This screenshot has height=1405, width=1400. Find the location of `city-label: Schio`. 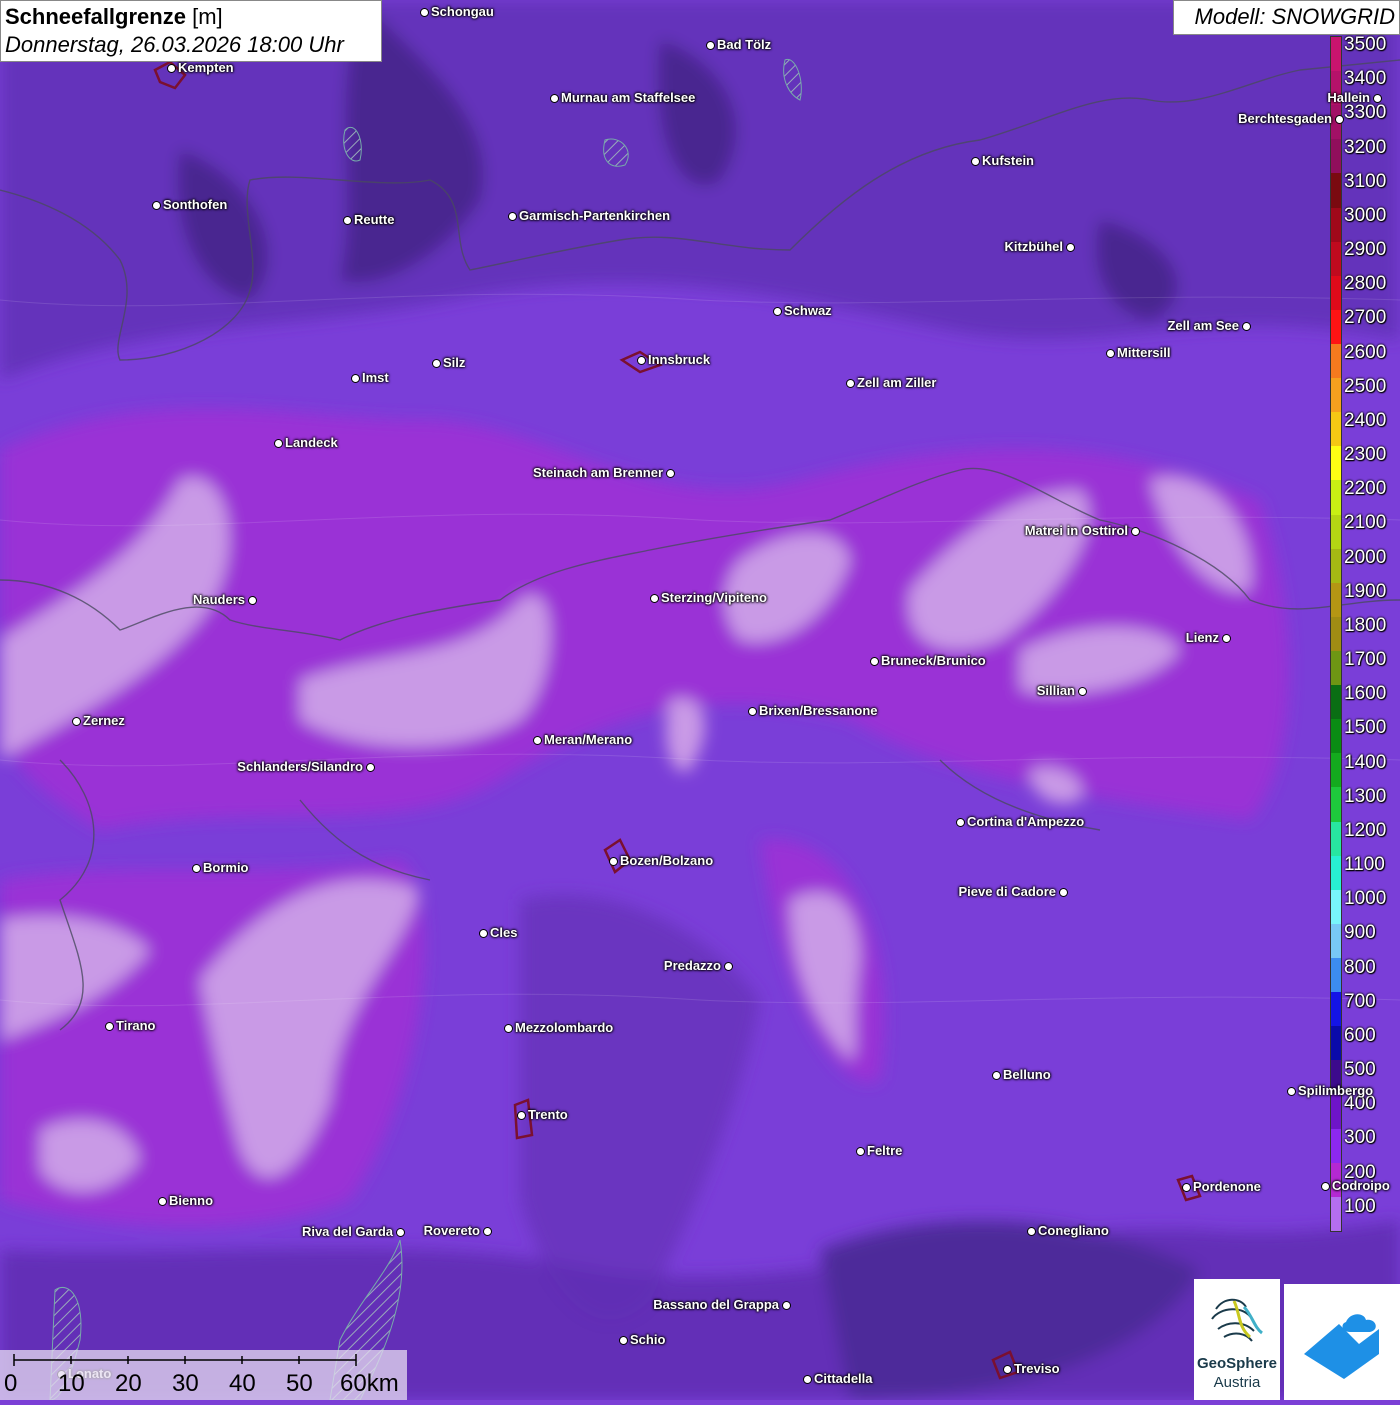

city-label: Schio is located at coordinates (648, 1339).